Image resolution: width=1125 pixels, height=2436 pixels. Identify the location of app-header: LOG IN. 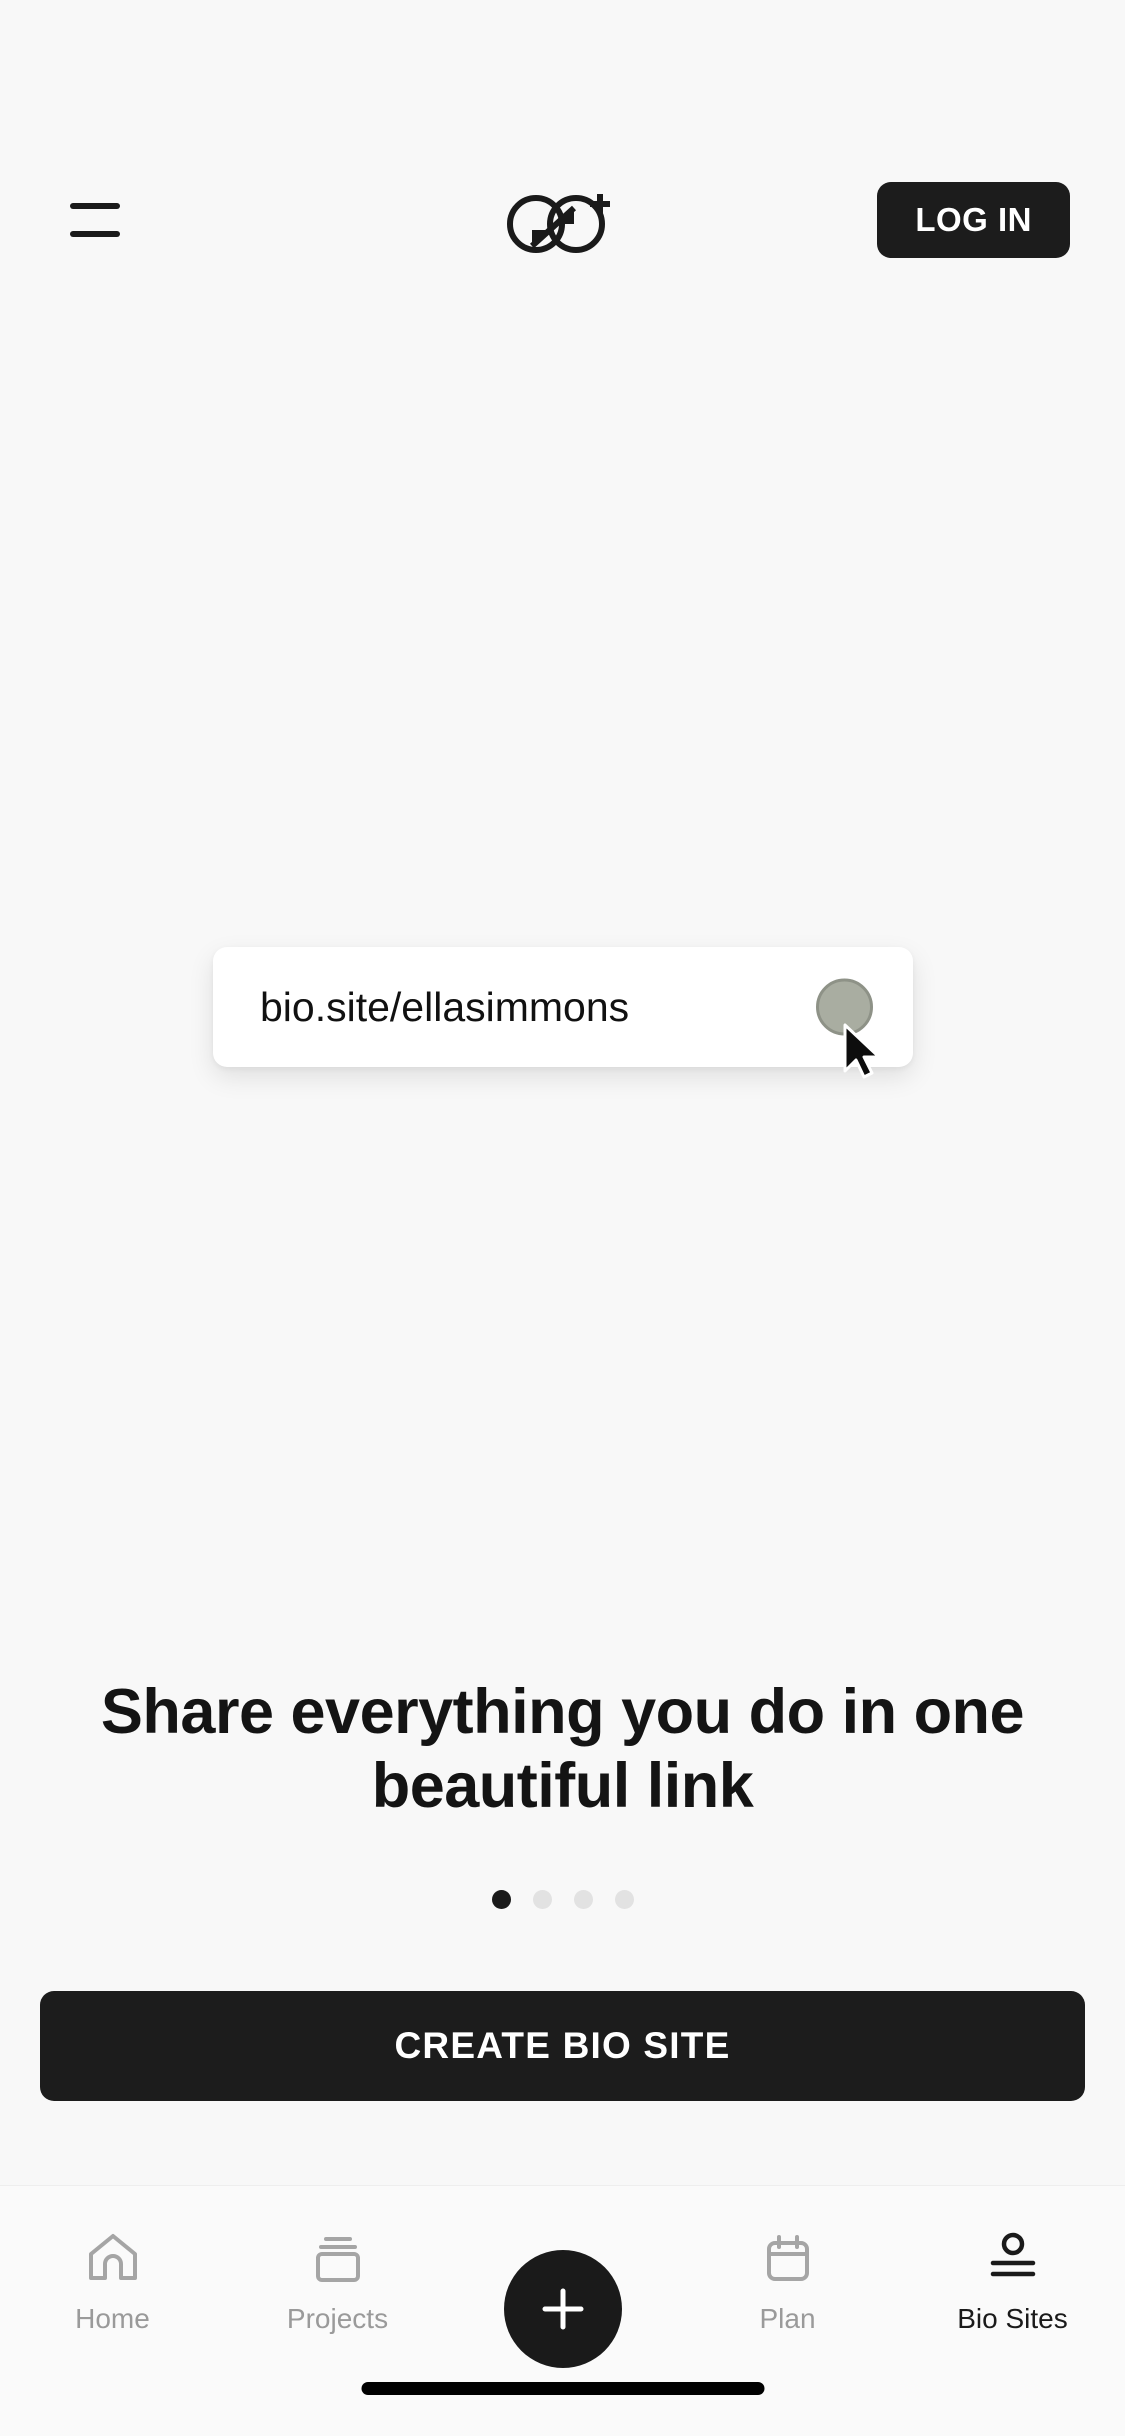
(562, 220).